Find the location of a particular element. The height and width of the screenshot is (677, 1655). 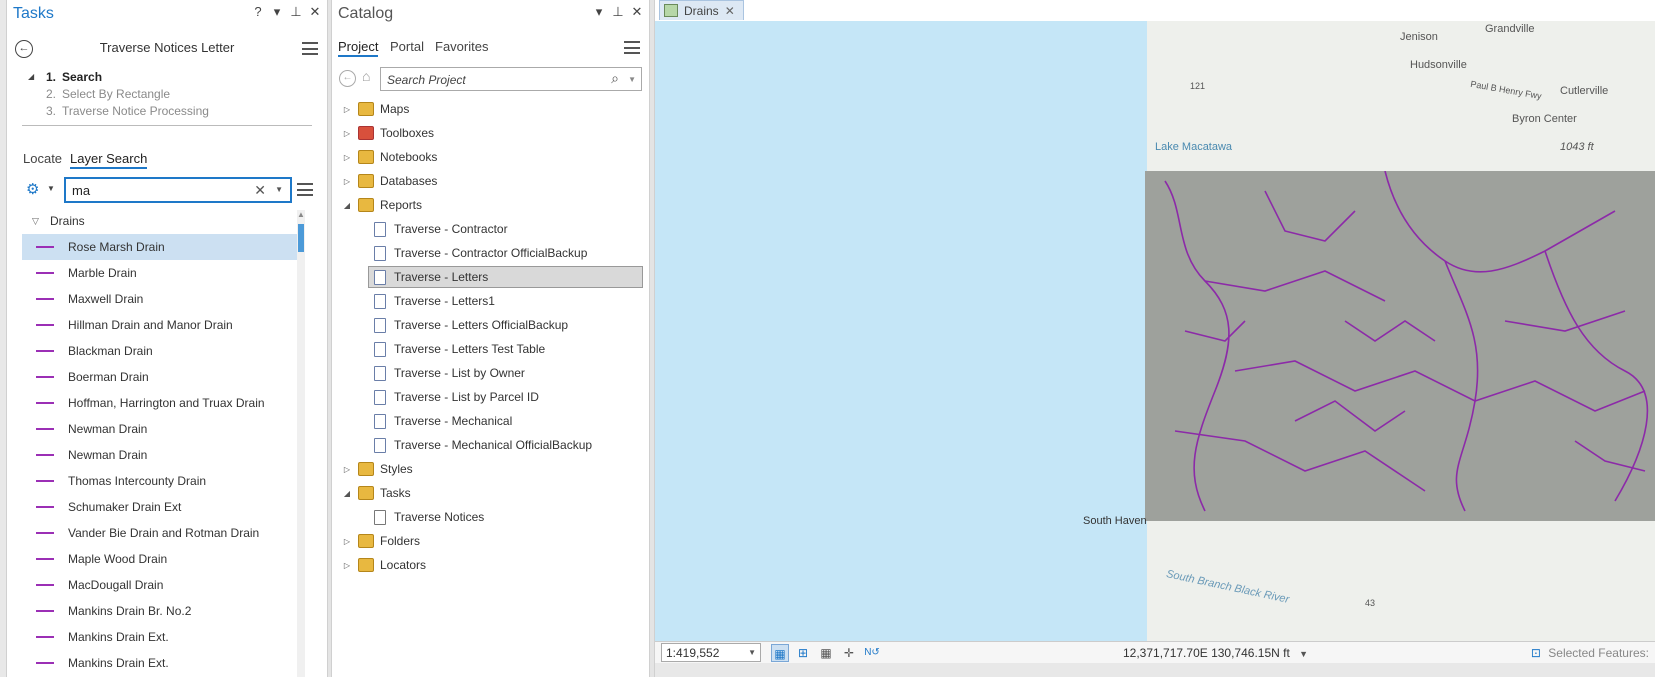

tree-item-report: Traverse - Mechanical is located at coordinates (491, 421).